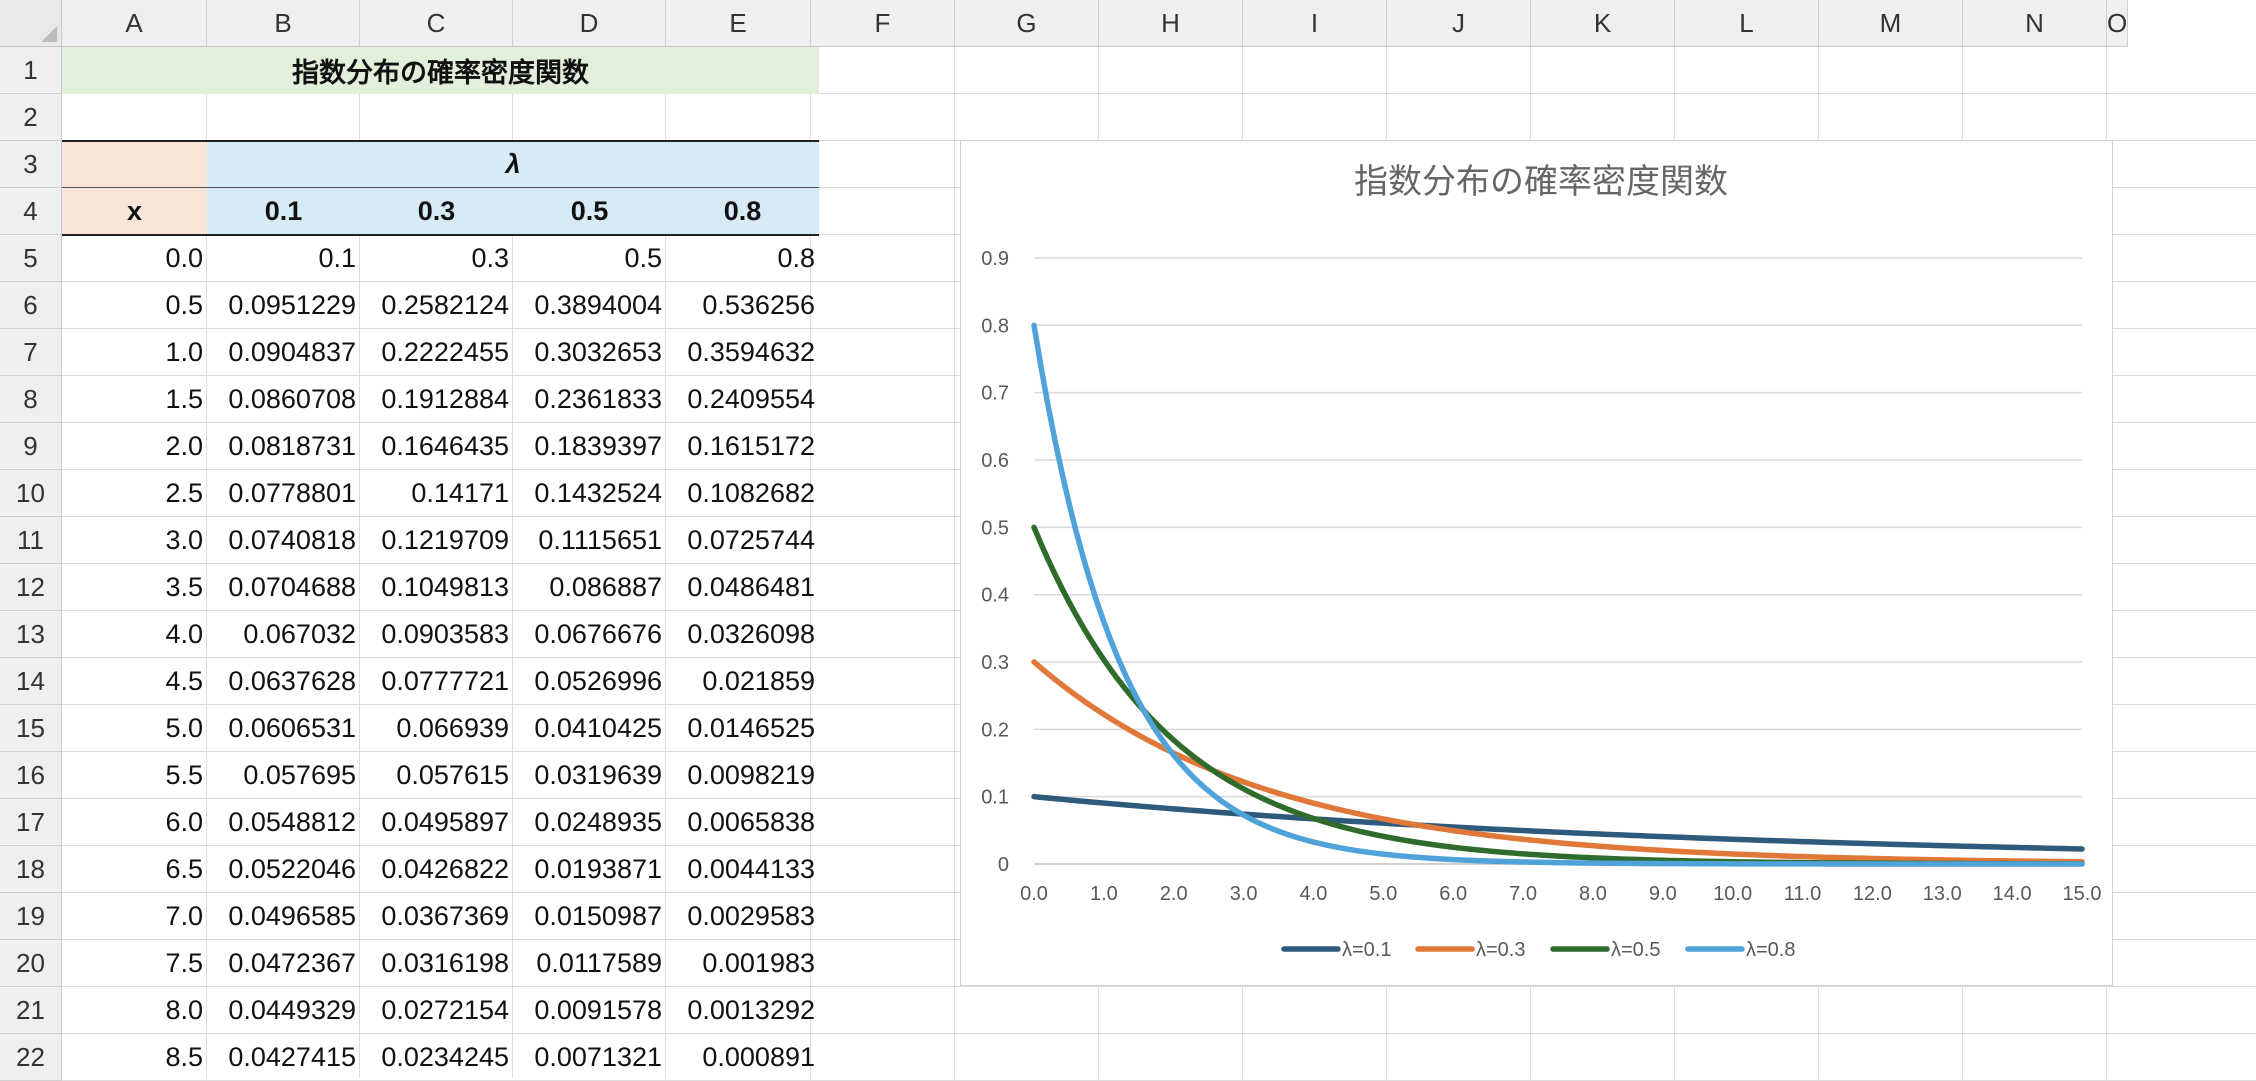 The image size is (2256, 1081). I want to click on pdf-value-cell: 0.0234245, so click(436, 1057).